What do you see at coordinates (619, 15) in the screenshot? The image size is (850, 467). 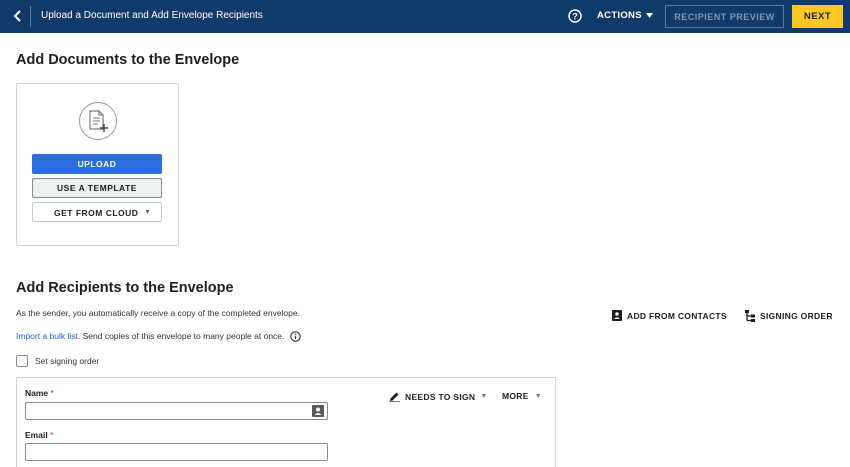 I see `actions-label: ACTIONS` at bounding box center [619, 15].